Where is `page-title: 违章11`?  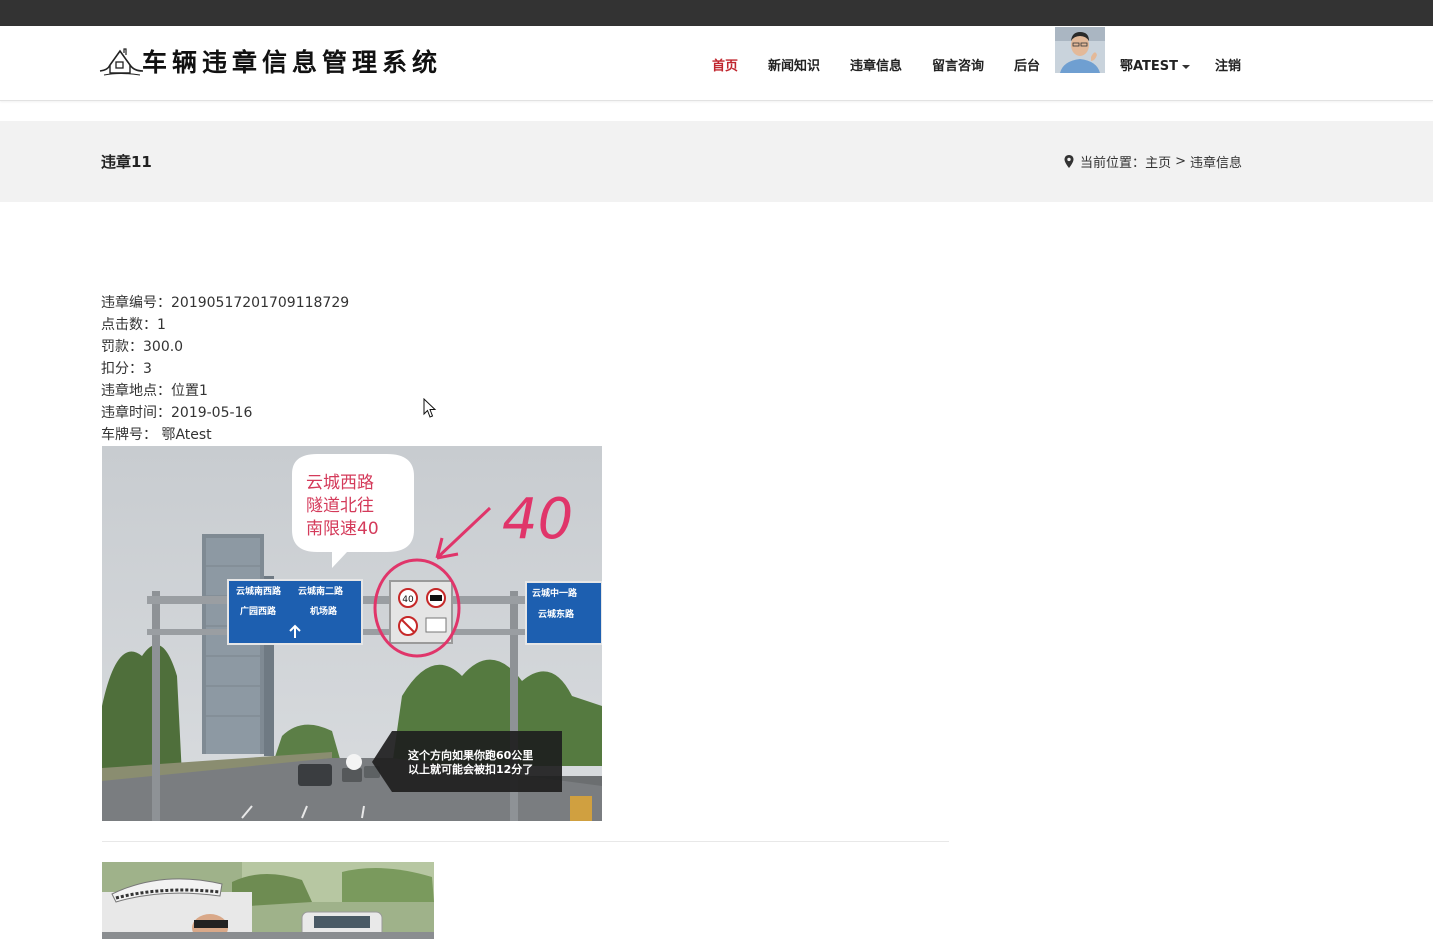
page-title: 违章11 is located at coordinates (126, 162).